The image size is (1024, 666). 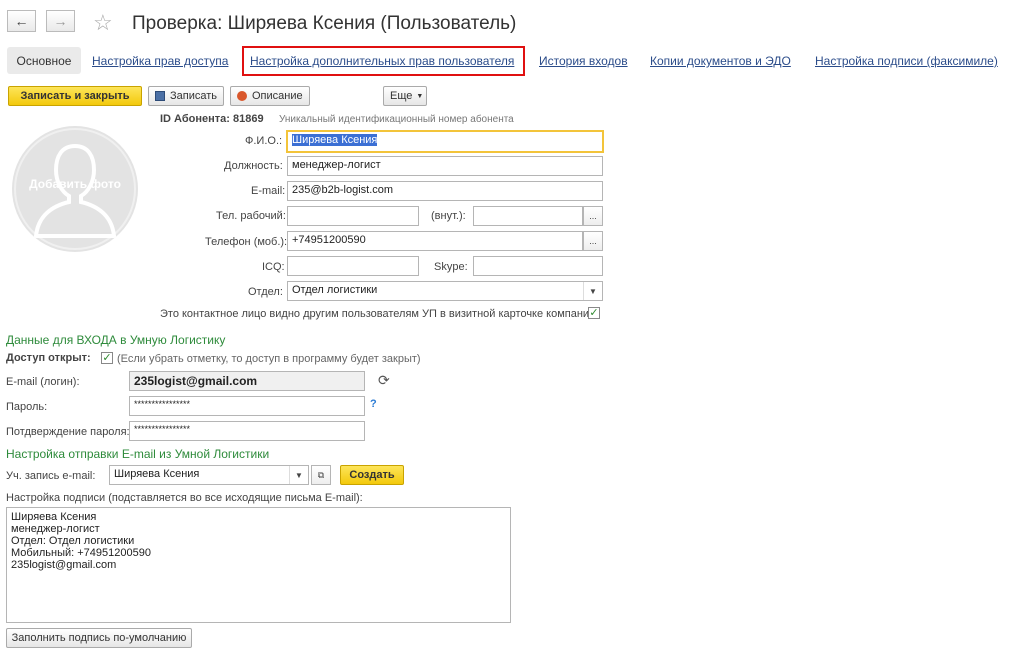 I want to click on access-label: Доступ открыт:, so click(x=48, y=358).